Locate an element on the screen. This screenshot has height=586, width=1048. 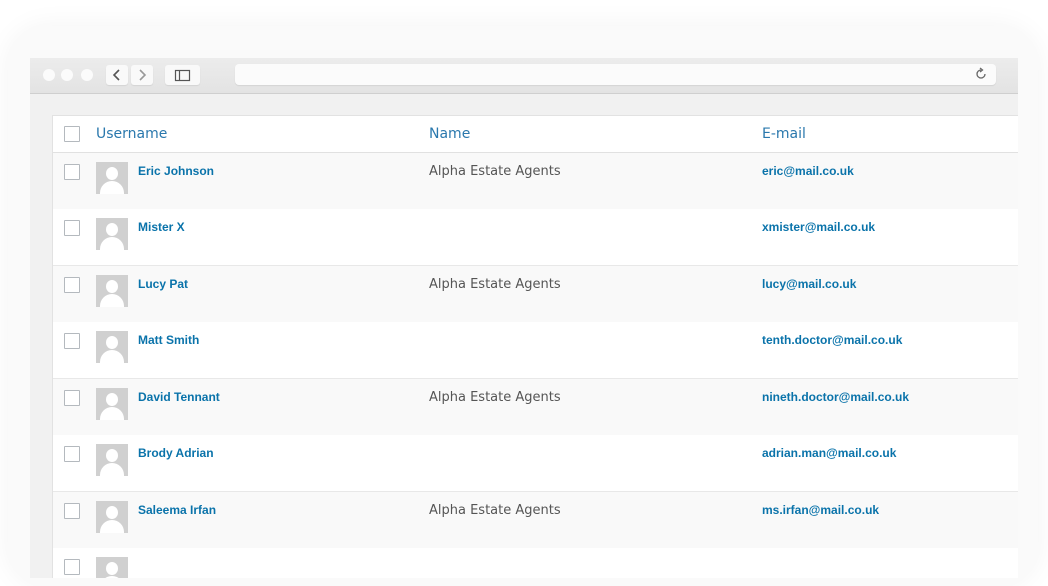
username-link: David Tennant is located at coordinates (179, 397).